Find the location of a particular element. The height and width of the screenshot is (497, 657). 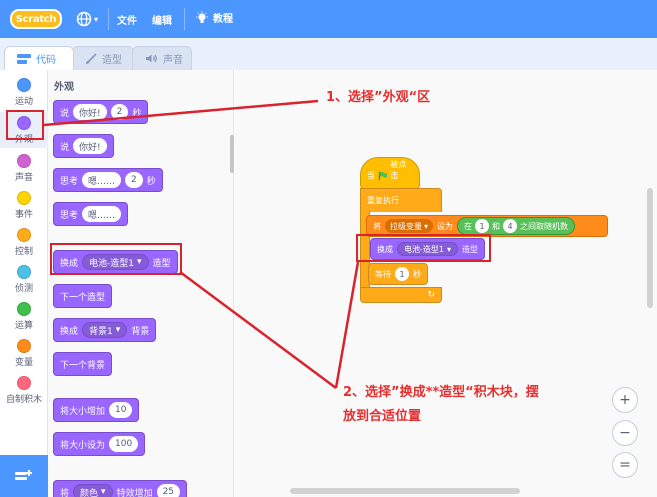

annotation-step-2-line-1: 2、选择”换成**造型“积木块，摆 is located at coordinates (441, 392).